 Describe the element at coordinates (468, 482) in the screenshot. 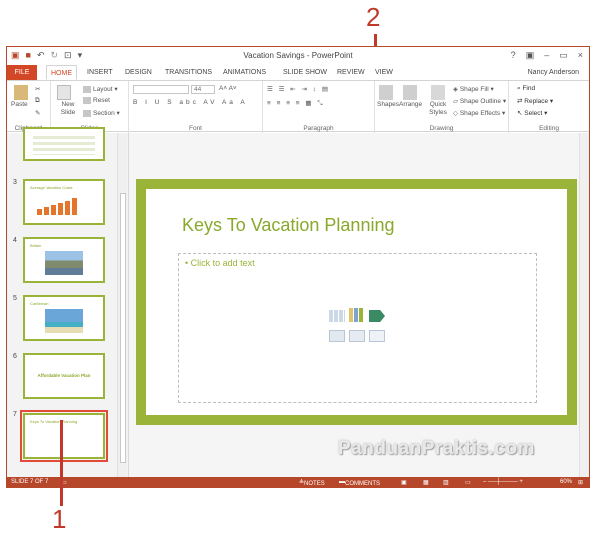

I see `slide-show-icon: ▭` at that location.